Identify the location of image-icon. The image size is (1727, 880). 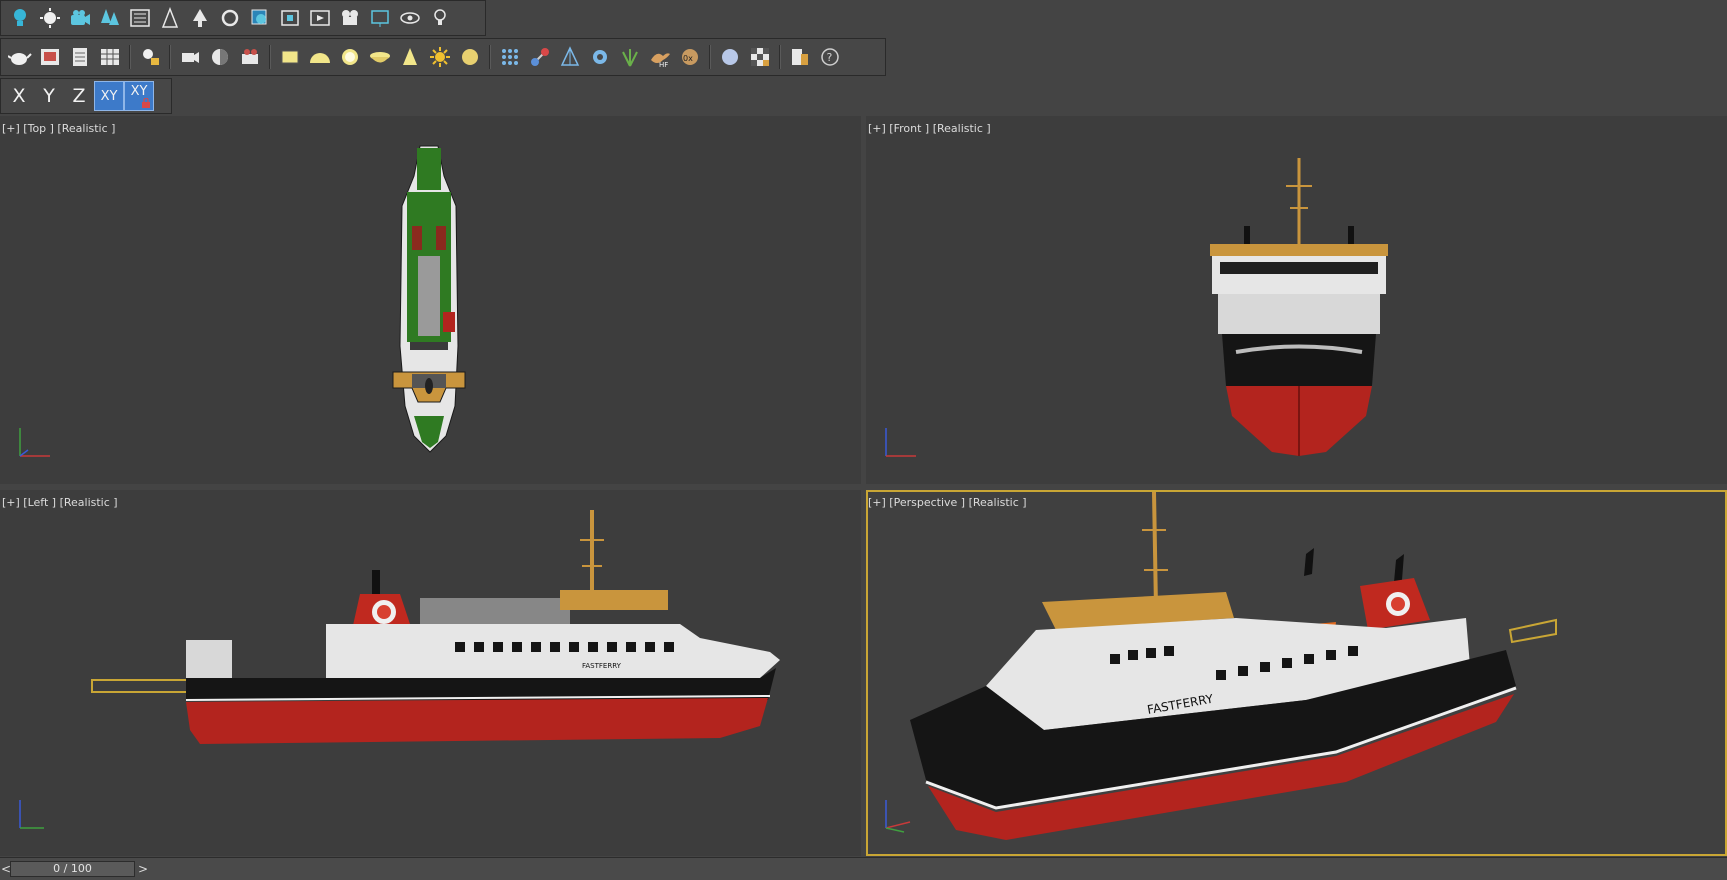
(50, 57).